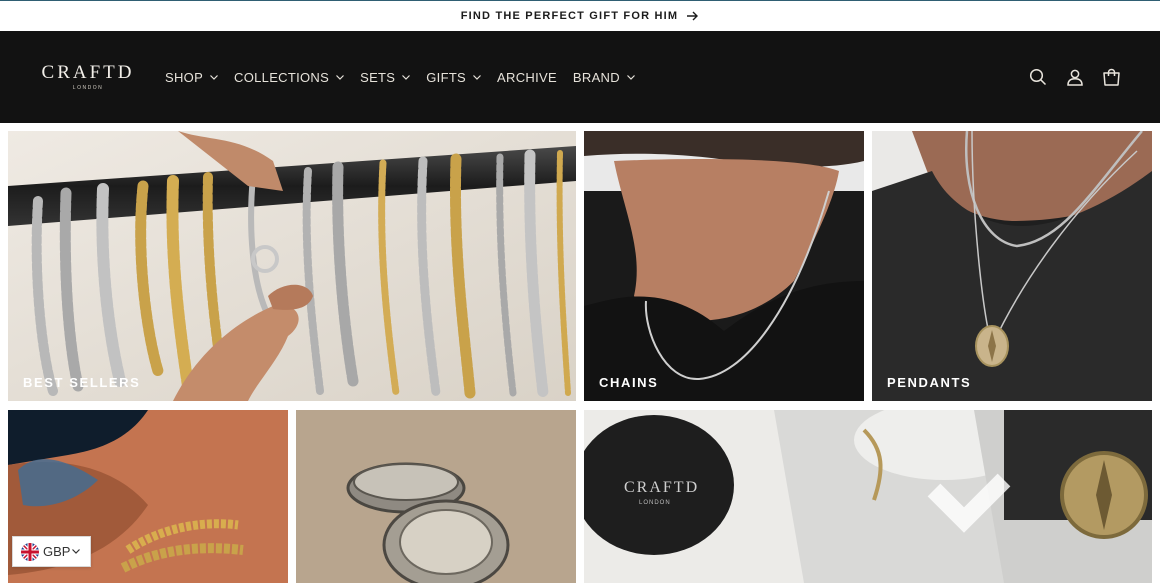  What do you see at coordinates (570, 16) in the screenshot?
I see `announcement-text: FIND THE PERFECT GIFT FOR HIM` at bounding box center [570, 16].